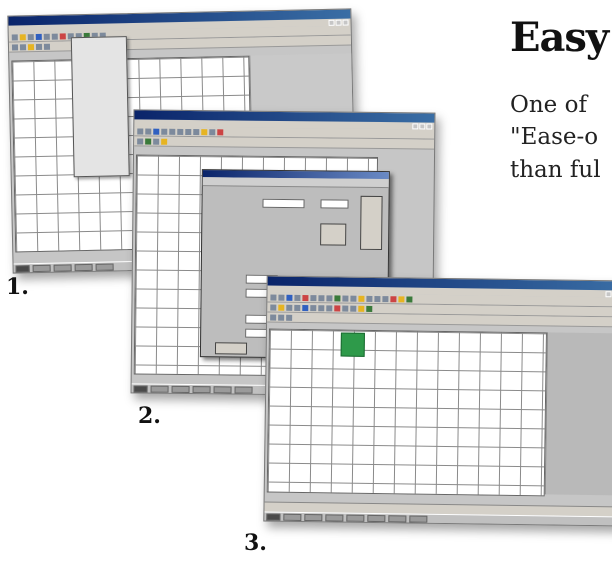 Image resolution: width=612 pixels, height=562 pixels. Describe the element at coordinates (352, 344) in the screenshot. I see `selected-cell` at that location.